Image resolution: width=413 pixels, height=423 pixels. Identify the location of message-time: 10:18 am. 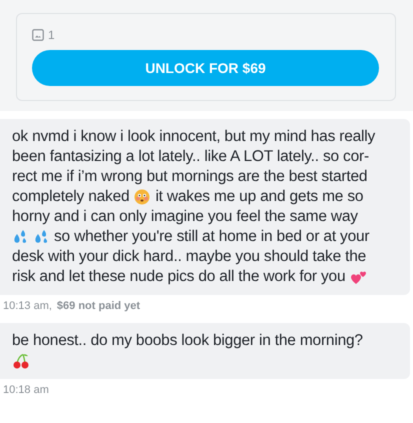
(26, 390).